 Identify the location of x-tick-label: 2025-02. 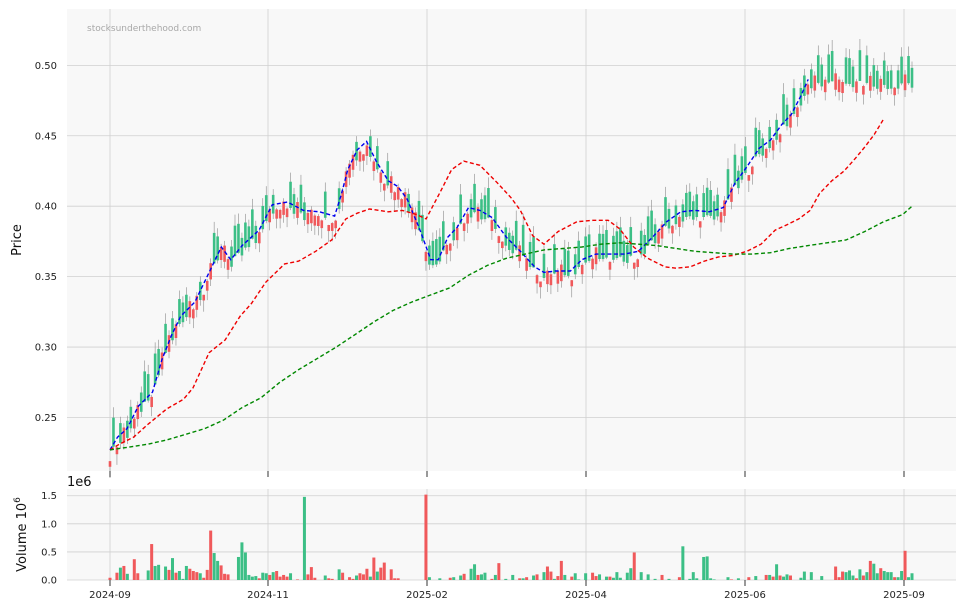
(427, 595).